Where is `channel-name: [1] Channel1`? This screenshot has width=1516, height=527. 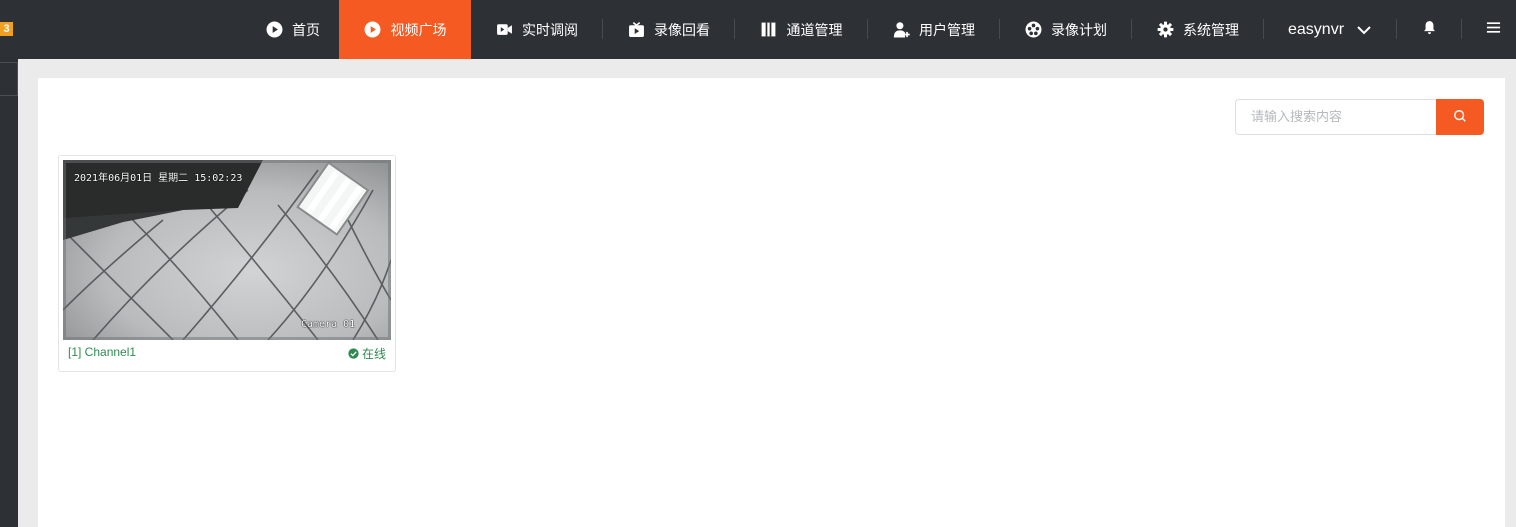 channel-name: [1] Channel1 is located at coordinates (102, 352).